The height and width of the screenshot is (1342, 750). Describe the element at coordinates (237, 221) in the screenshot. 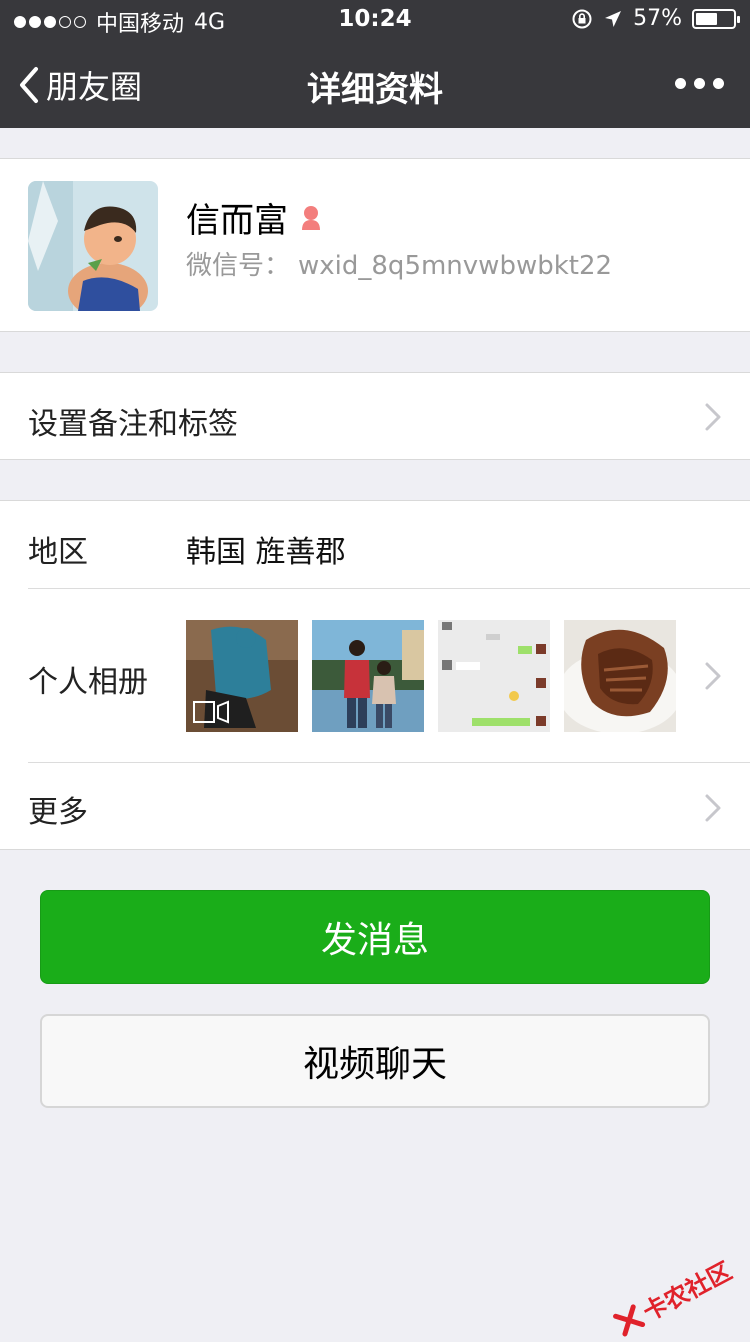

I see `profile-name: 信而富` at that location.